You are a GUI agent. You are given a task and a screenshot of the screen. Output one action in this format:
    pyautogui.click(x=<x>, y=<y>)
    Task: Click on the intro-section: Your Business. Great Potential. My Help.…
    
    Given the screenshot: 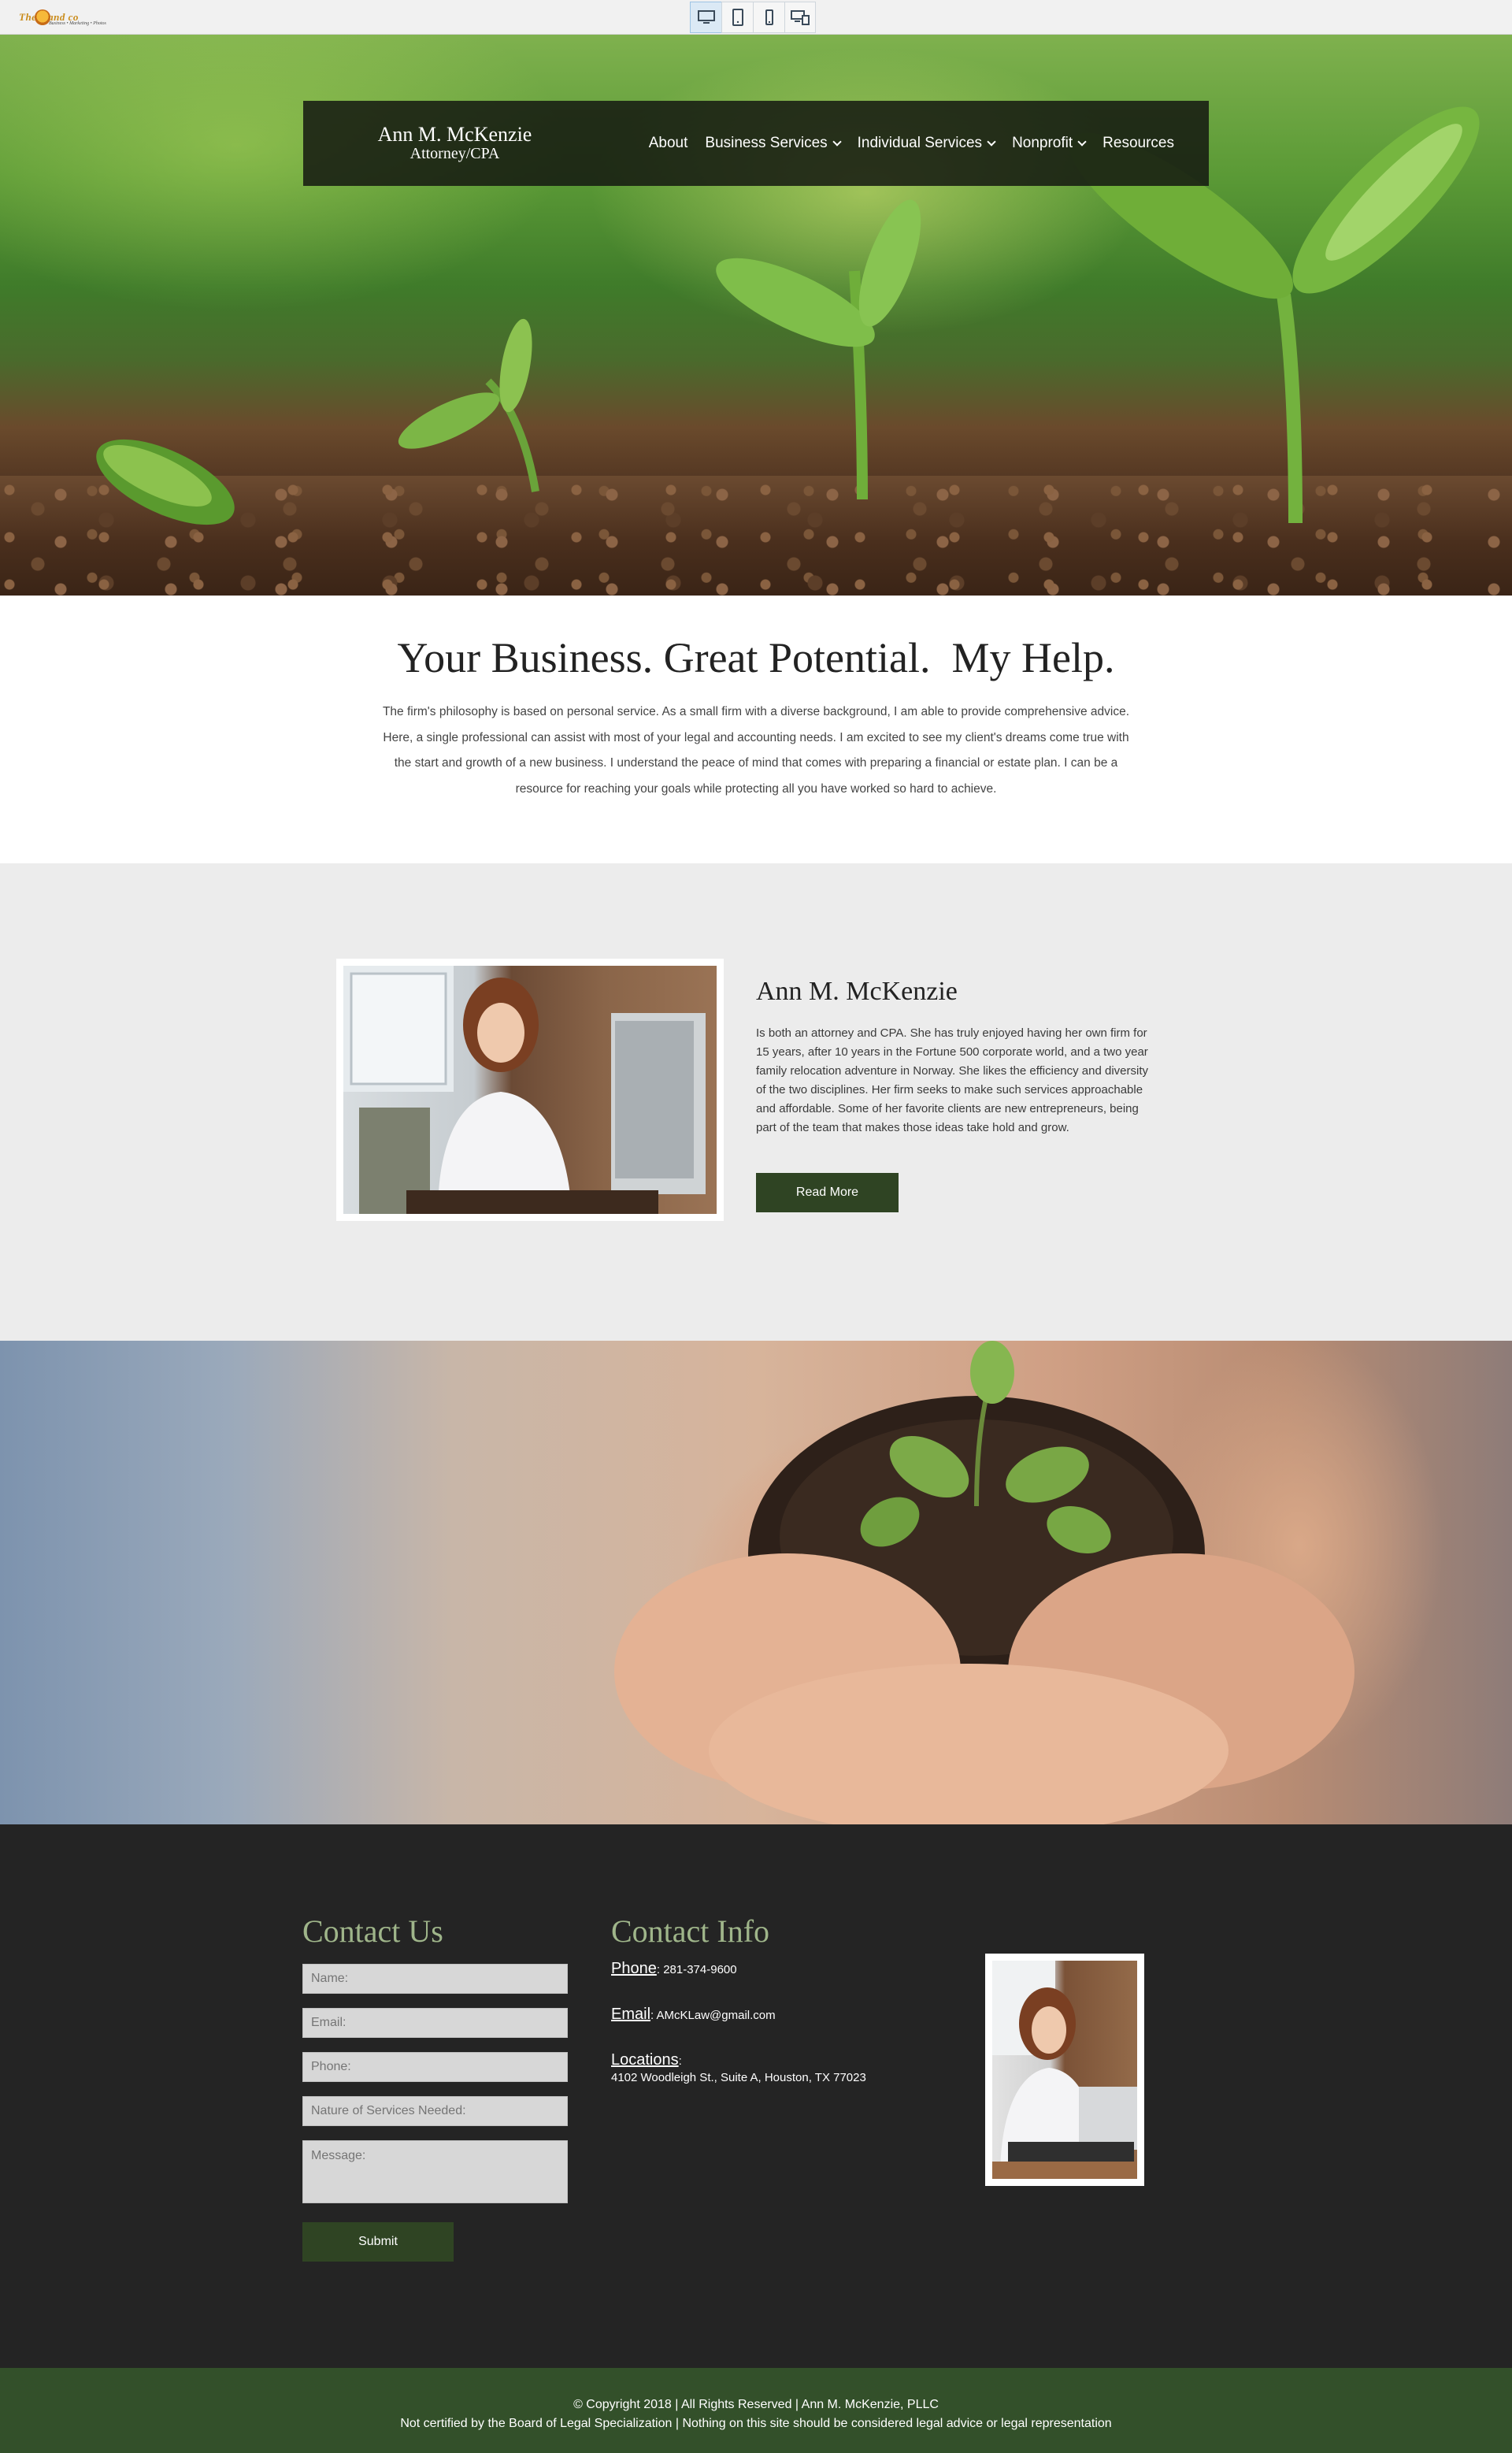 What is the action you would take?
    pyautogui.click(x=756, y=730)
    